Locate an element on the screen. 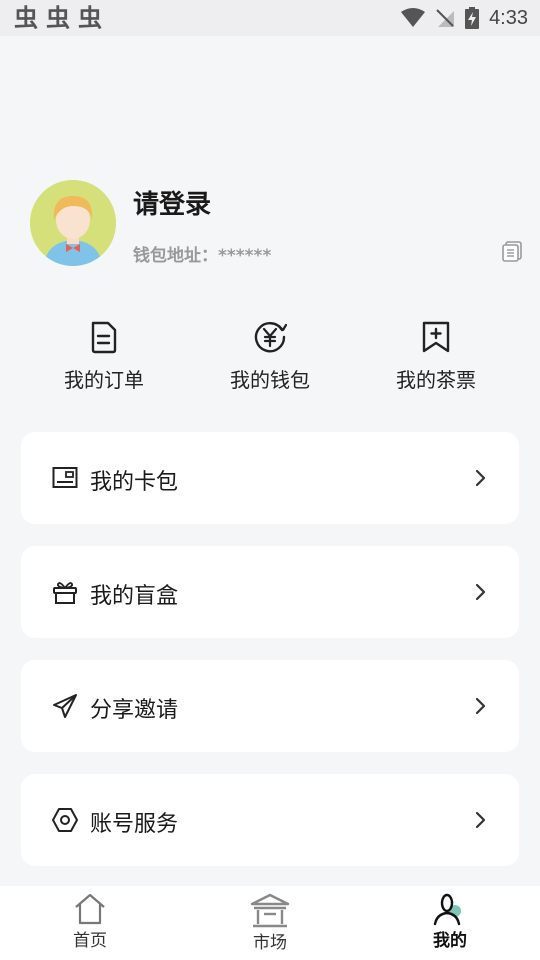 This screenshot has width=540, height=960. menu-item-account-service: 账号服务 is located at coordinates (270, 820).